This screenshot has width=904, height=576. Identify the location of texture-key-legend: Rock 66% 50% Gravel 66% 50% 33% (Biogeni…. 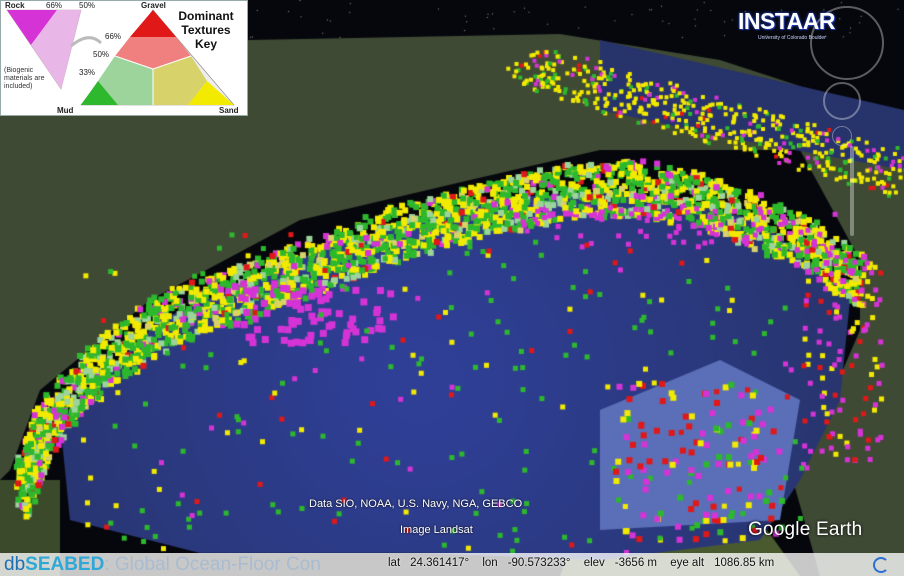
(124, 58).